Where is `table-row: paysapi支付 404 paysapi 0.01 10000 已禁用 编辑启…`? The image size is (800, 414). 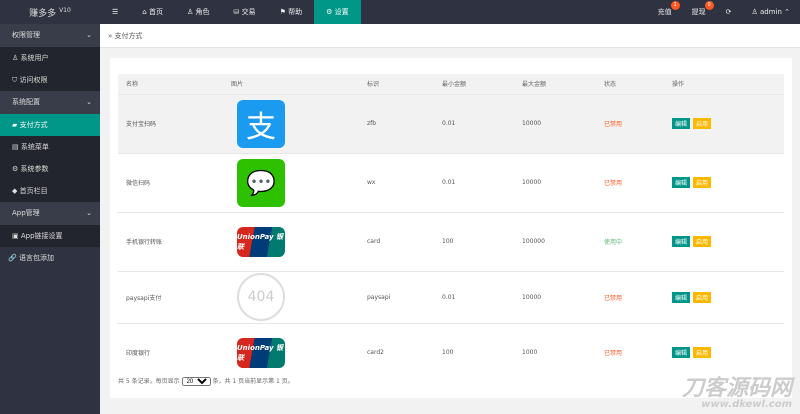 table-row: paysapi支付 404 paysapi 0.01 10000 已禁用 编辑启… is located at coordinates (451, 296).